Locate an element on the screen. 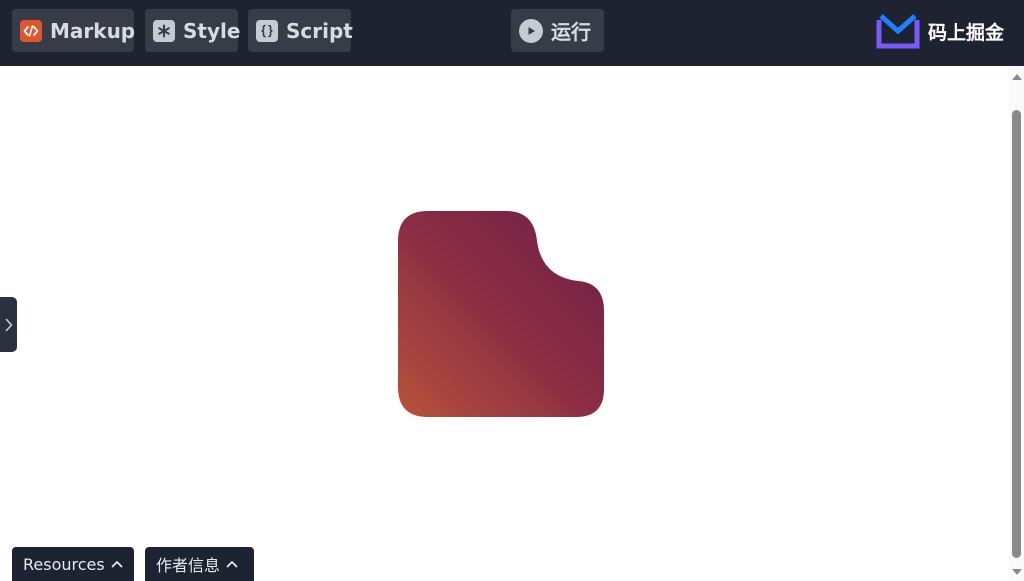 The image size is (1024, 581). author-info-label: 作者信息 is located at coordinates (188, 565).